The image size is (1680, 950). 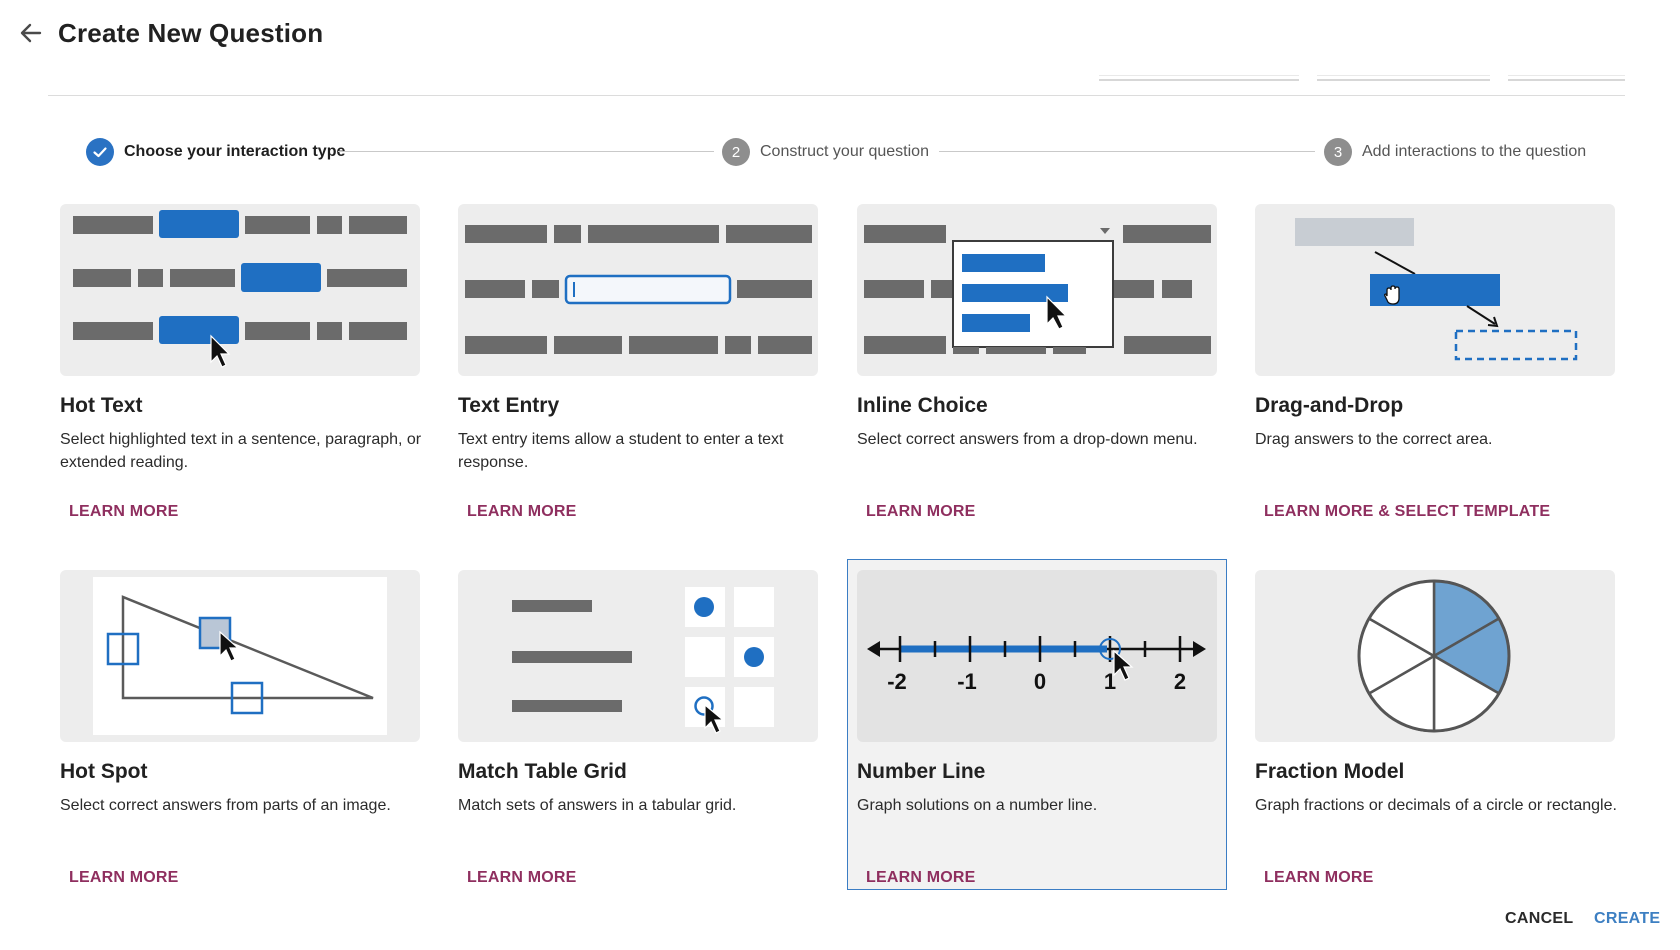 What do you see at coordinates (1040, 681) in the screenshot?
I see `tick-label: 0` at bounding box center [1040, 681].